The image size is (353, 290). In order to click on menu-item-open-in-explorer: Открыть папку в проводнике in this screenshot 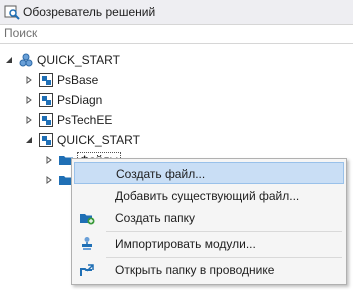, I will do `click(209, 270)`.